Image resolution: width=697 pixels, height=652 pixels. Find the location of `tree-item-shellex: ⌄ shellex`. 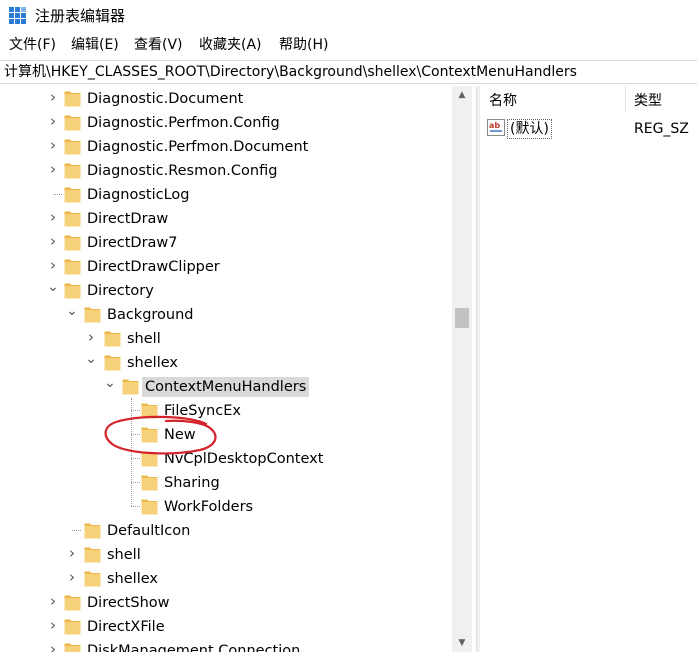

tree-item-shellex: ⌄ shellex is located at coordinates (226, 363).